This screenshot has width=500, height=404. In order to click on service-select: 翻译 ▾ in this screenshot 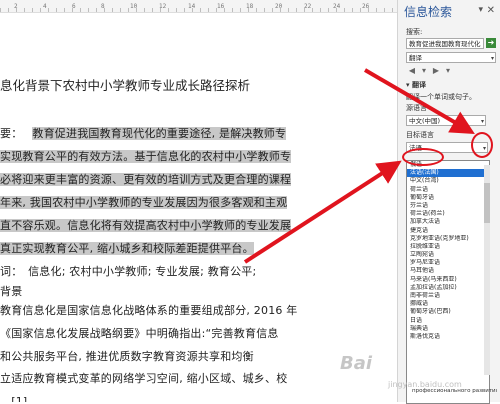, I will do `click(451, 57)`.